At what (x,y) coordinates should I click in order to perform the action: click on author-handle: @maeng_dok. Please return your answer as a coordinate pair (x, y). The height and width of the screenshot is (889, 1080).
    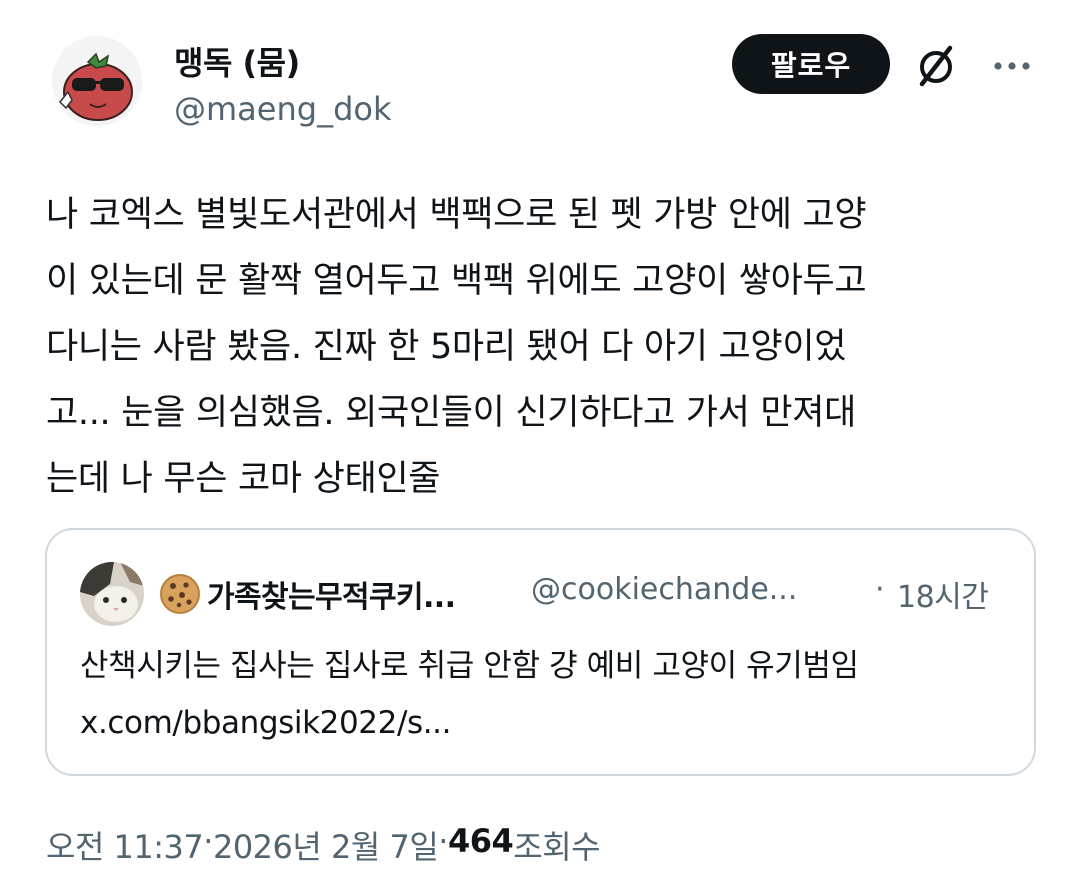
    Looking at the image, I should click on (282, 109).